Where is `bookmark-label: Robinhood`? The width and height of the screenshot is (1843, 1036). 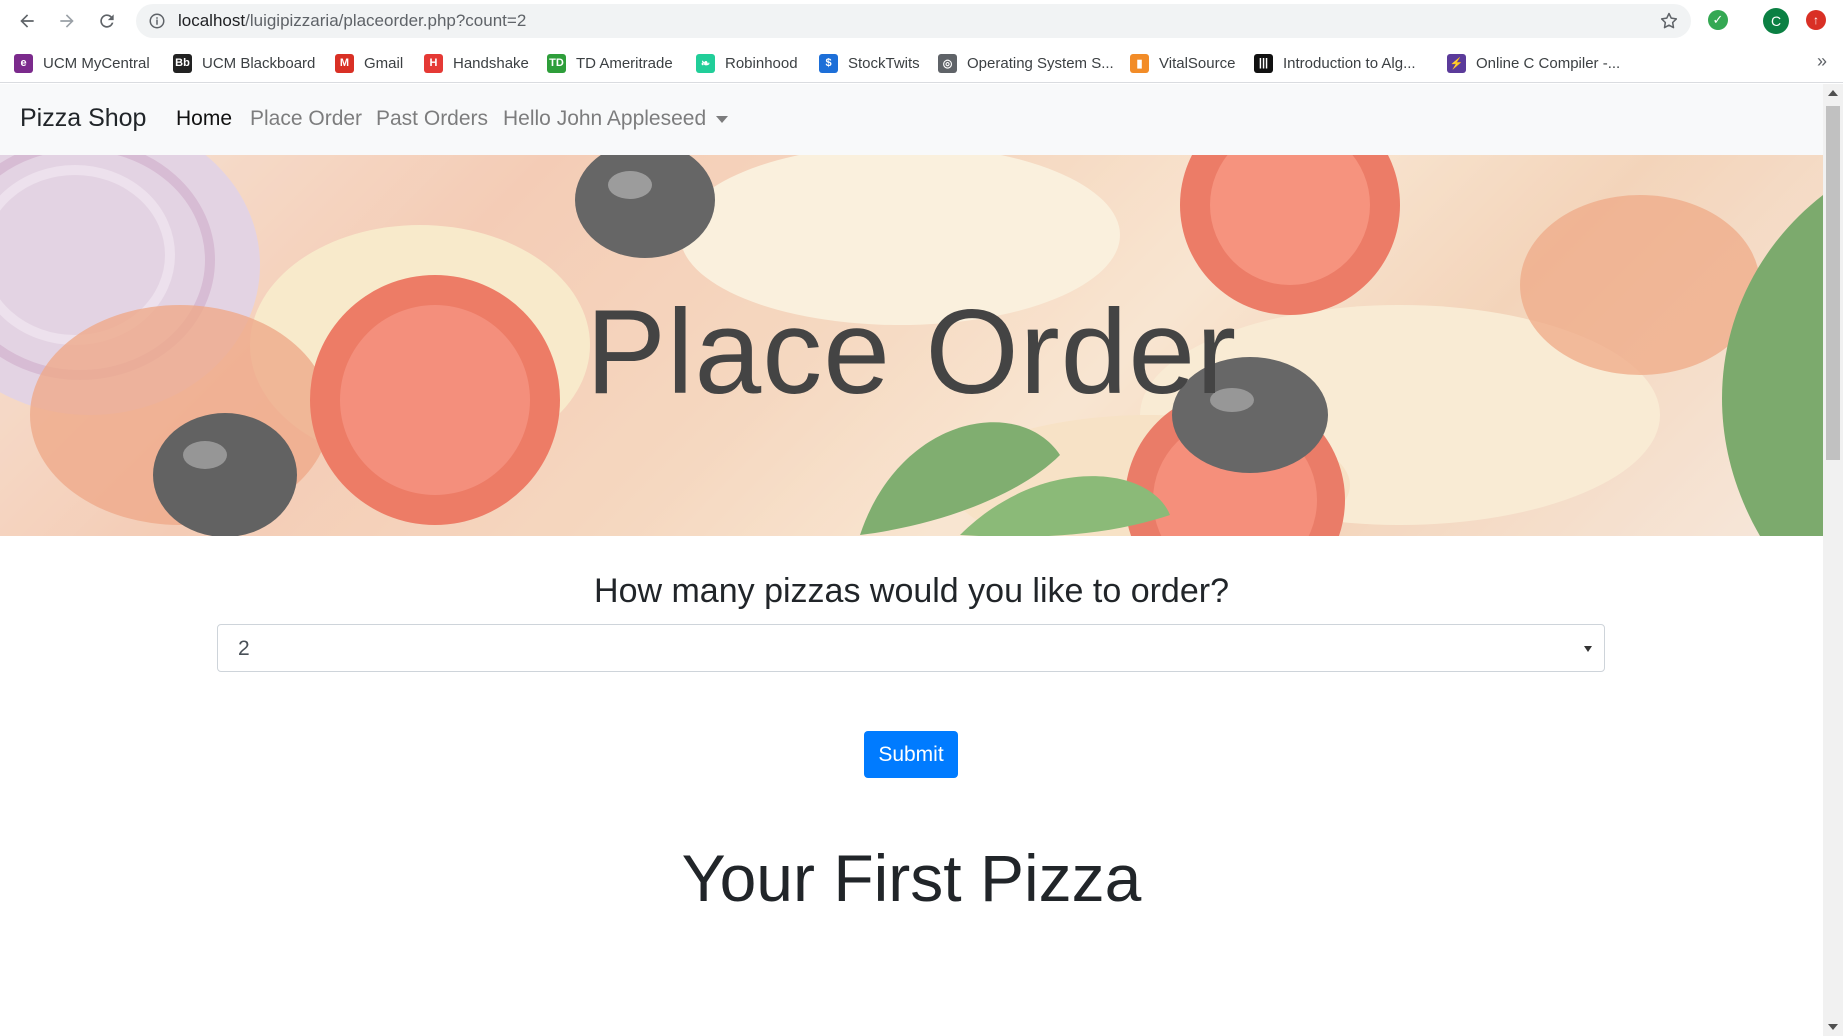 bookmark-label: Robinhood is located at coordinates (761, 63).